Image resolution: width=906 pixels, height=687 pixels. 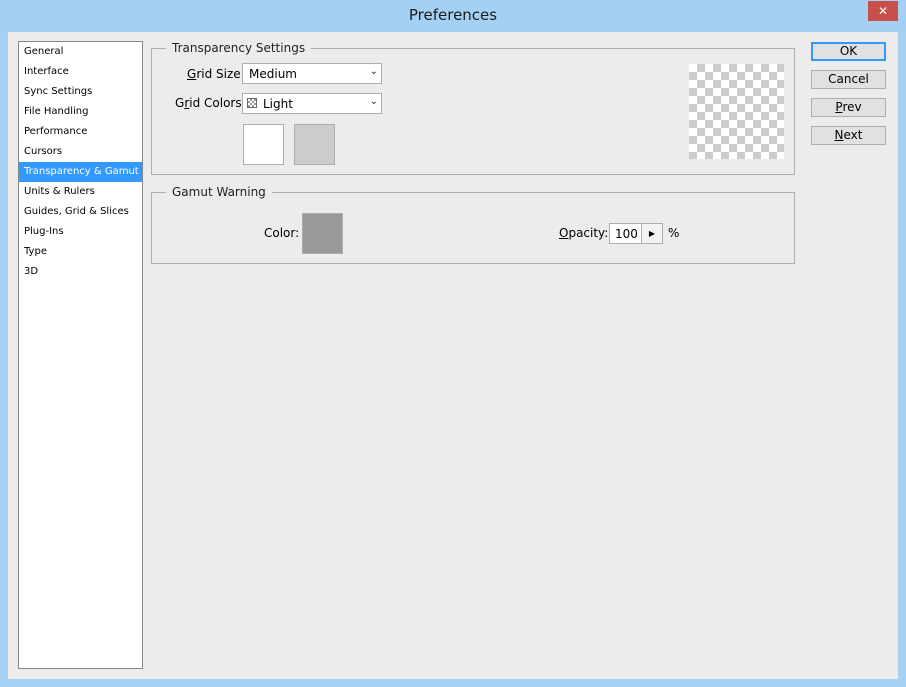 What do you see at coordinates (80, 192) in the screenshot?
I see `sidebar-item-units-rulers: Units & Rulers` at bounding box center [80, 192].